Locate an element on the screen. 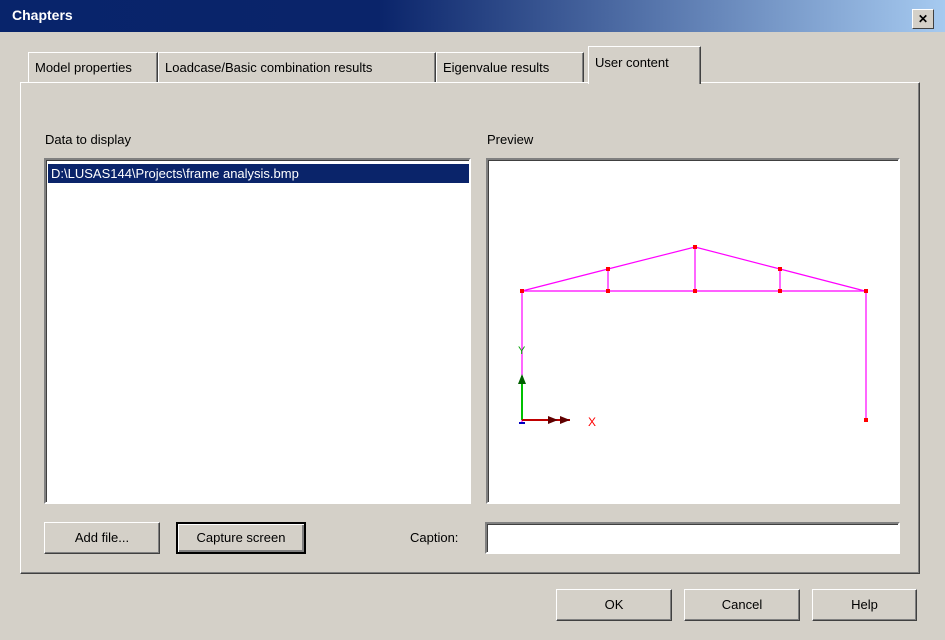  frame-nodes is located at coordinates (694, 333).